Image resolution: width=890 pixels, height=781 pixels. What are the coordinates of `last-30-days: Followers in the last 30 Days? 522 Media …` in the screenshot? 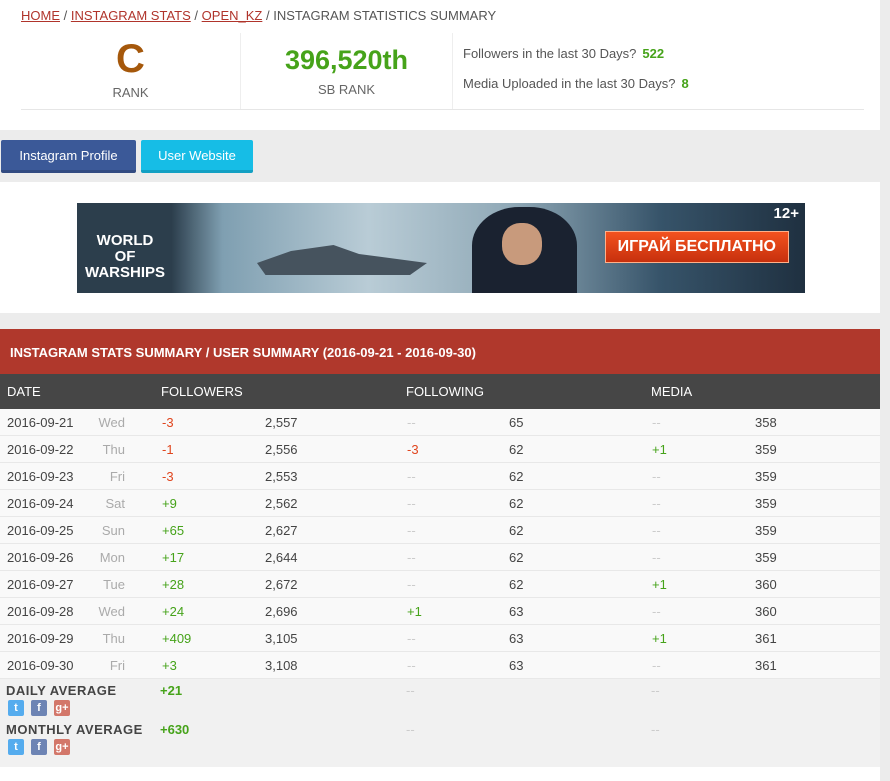 It's located at (576, 84).